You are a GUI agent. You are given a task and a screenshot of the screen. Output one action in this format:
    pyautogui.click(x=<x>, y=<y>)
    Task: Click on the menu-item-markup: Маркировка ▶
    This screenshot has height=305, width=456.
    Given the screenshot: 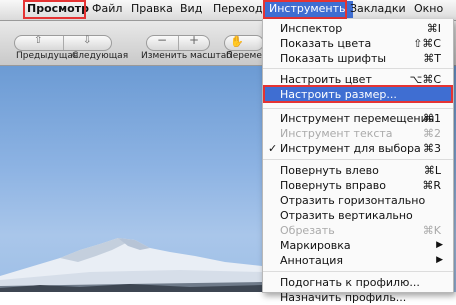 What is the action you would take?
    pyautogui.click(x=358, y=245)
    